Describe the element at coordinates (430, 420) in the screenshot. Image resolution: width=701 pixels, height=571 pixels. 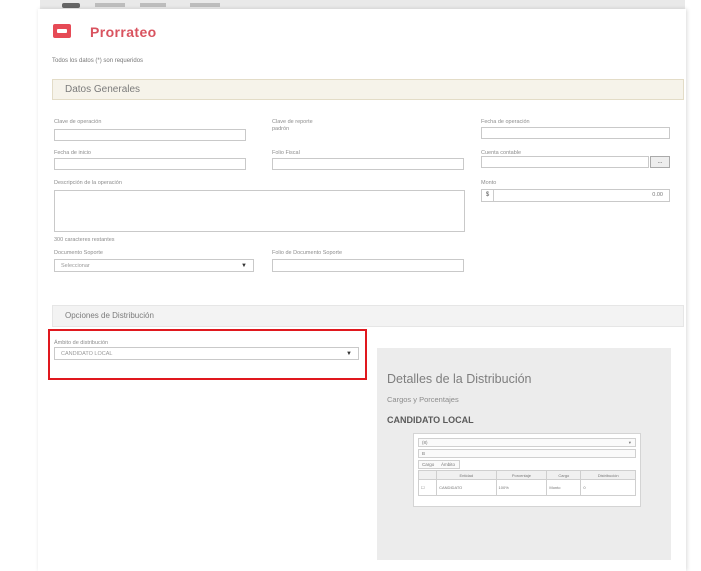
I see `candidate-heading: CANDIDATO LOCAL` at that location.